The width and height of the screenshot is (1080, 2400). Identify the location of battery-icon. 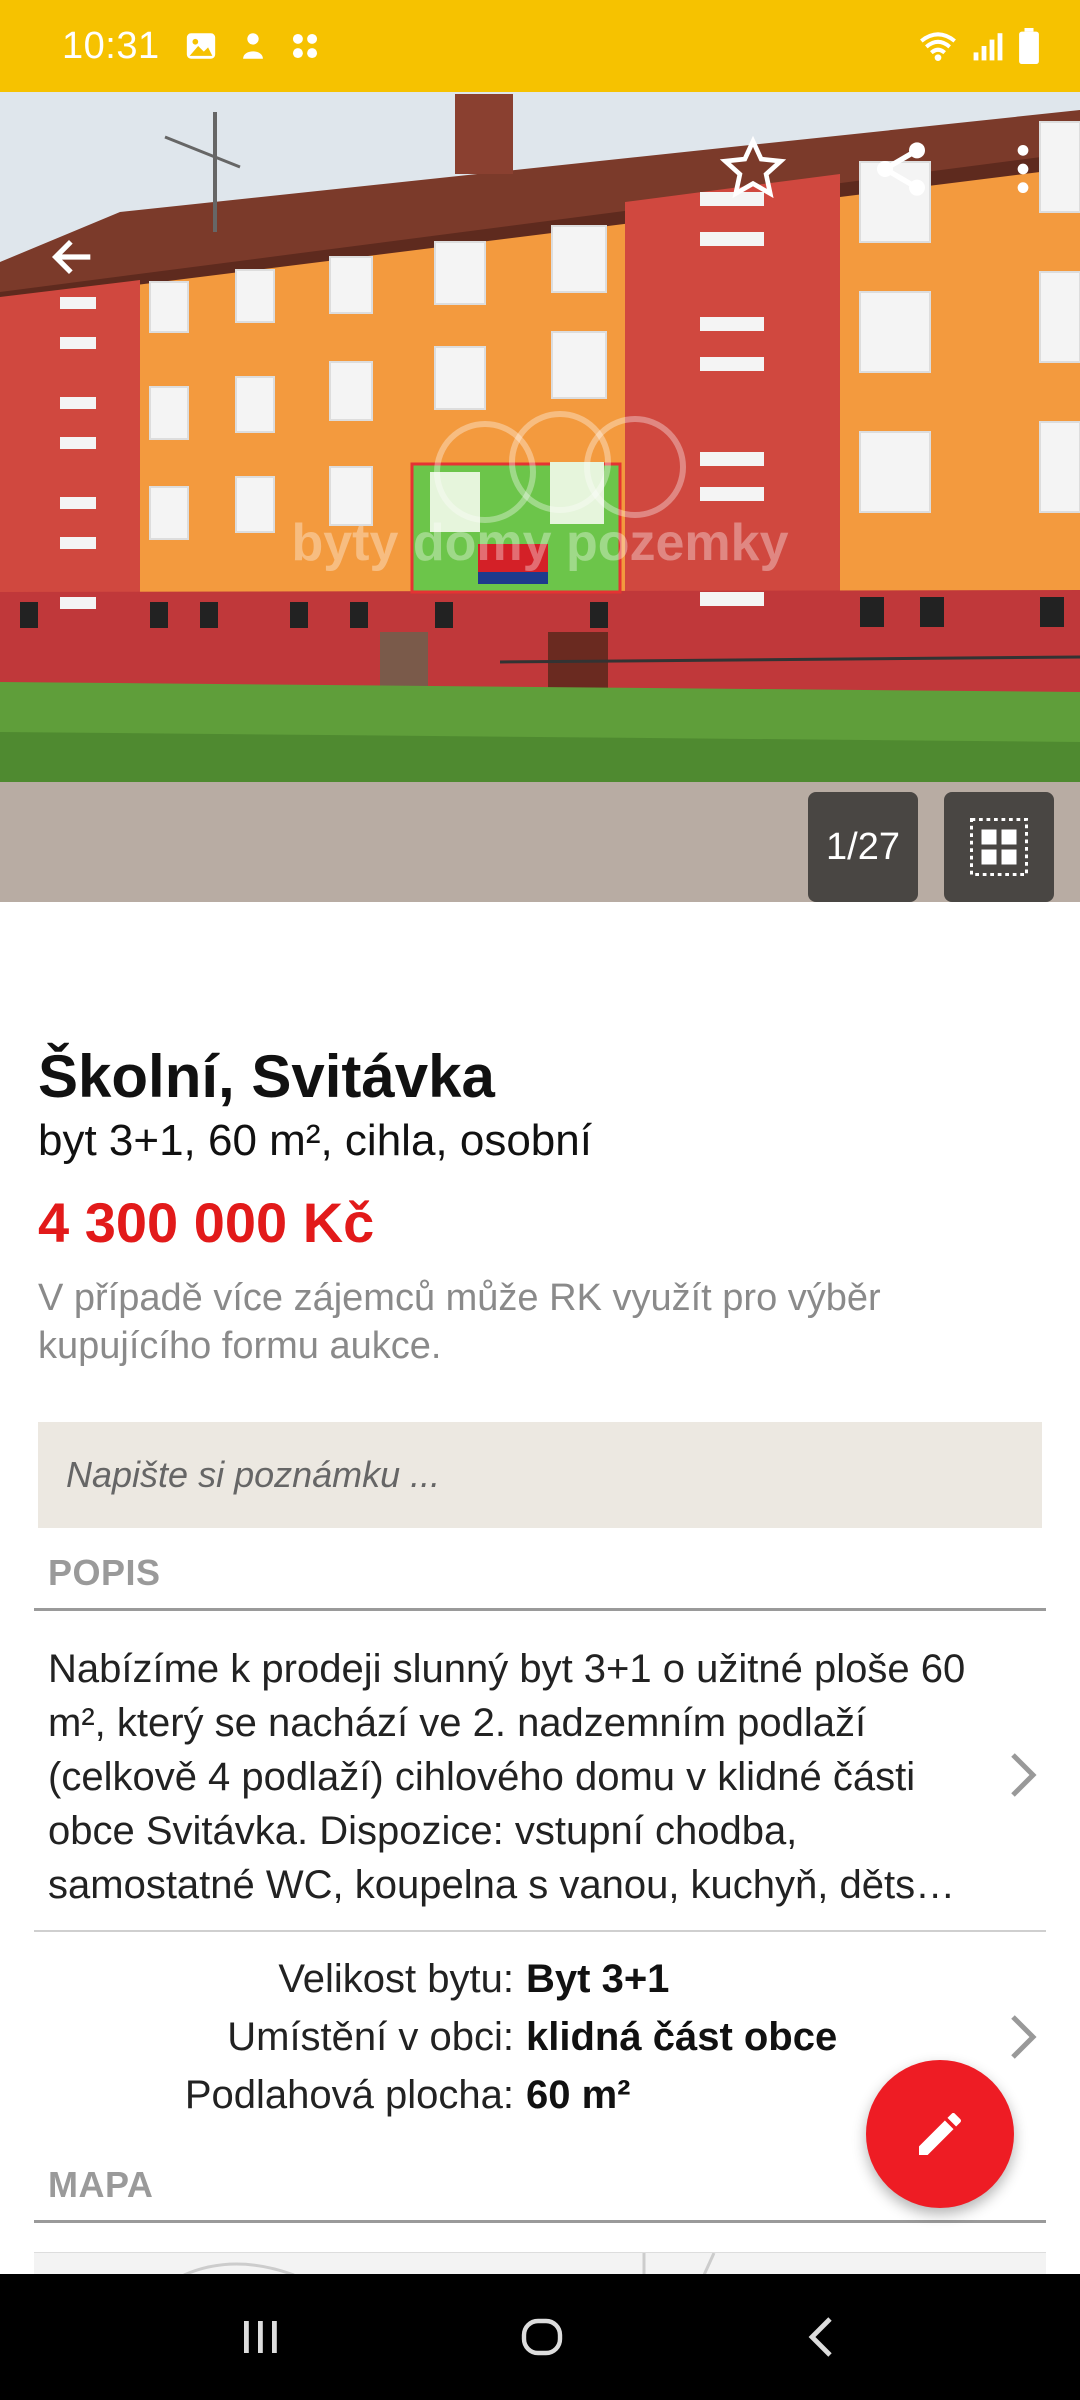
(1029, 46).